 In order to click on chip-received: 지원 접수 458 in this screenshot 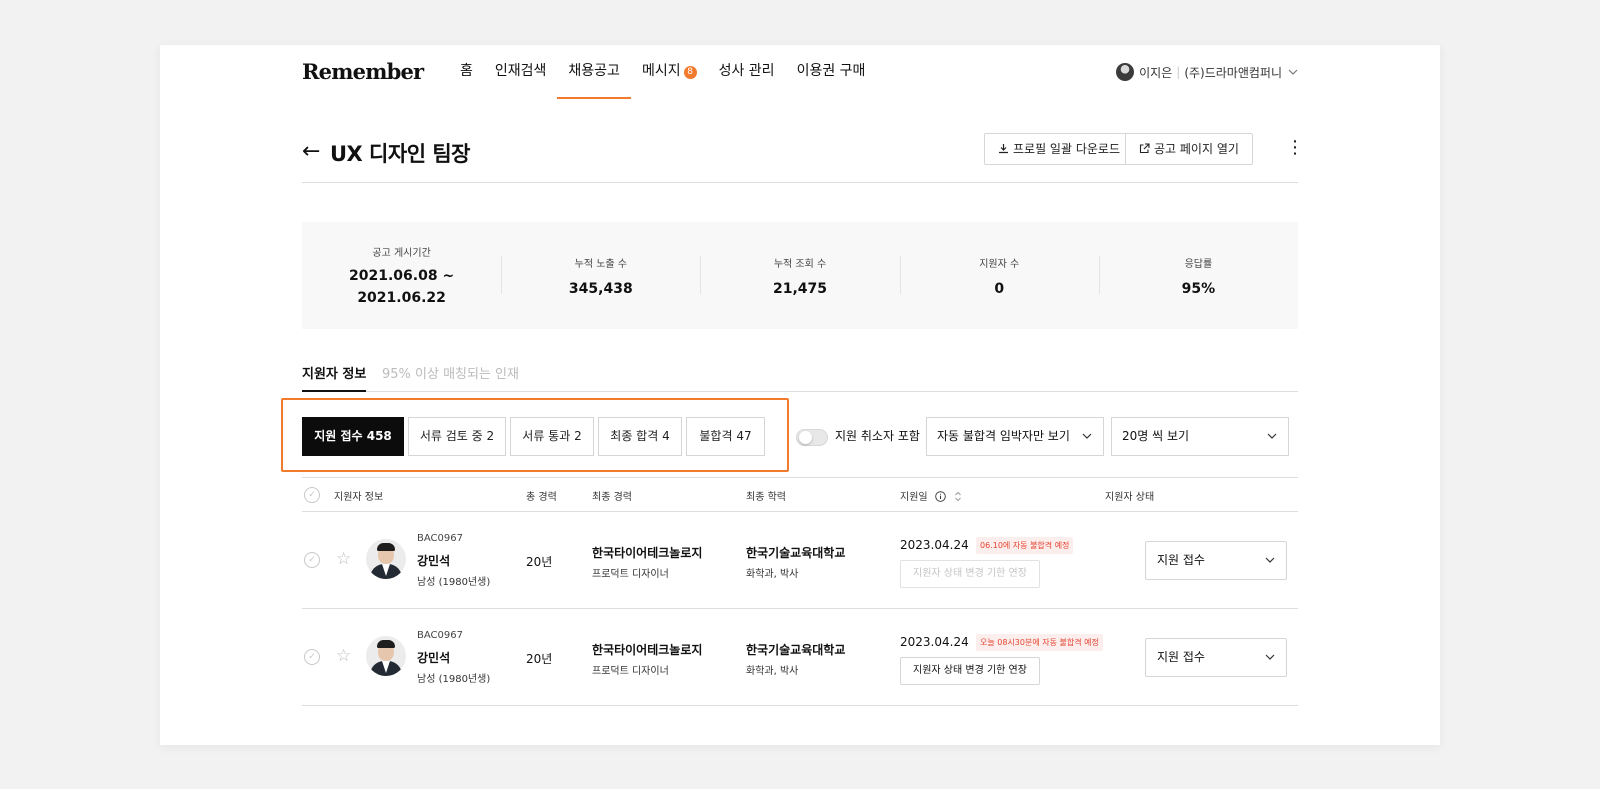, I will do `click(353, 436)`.